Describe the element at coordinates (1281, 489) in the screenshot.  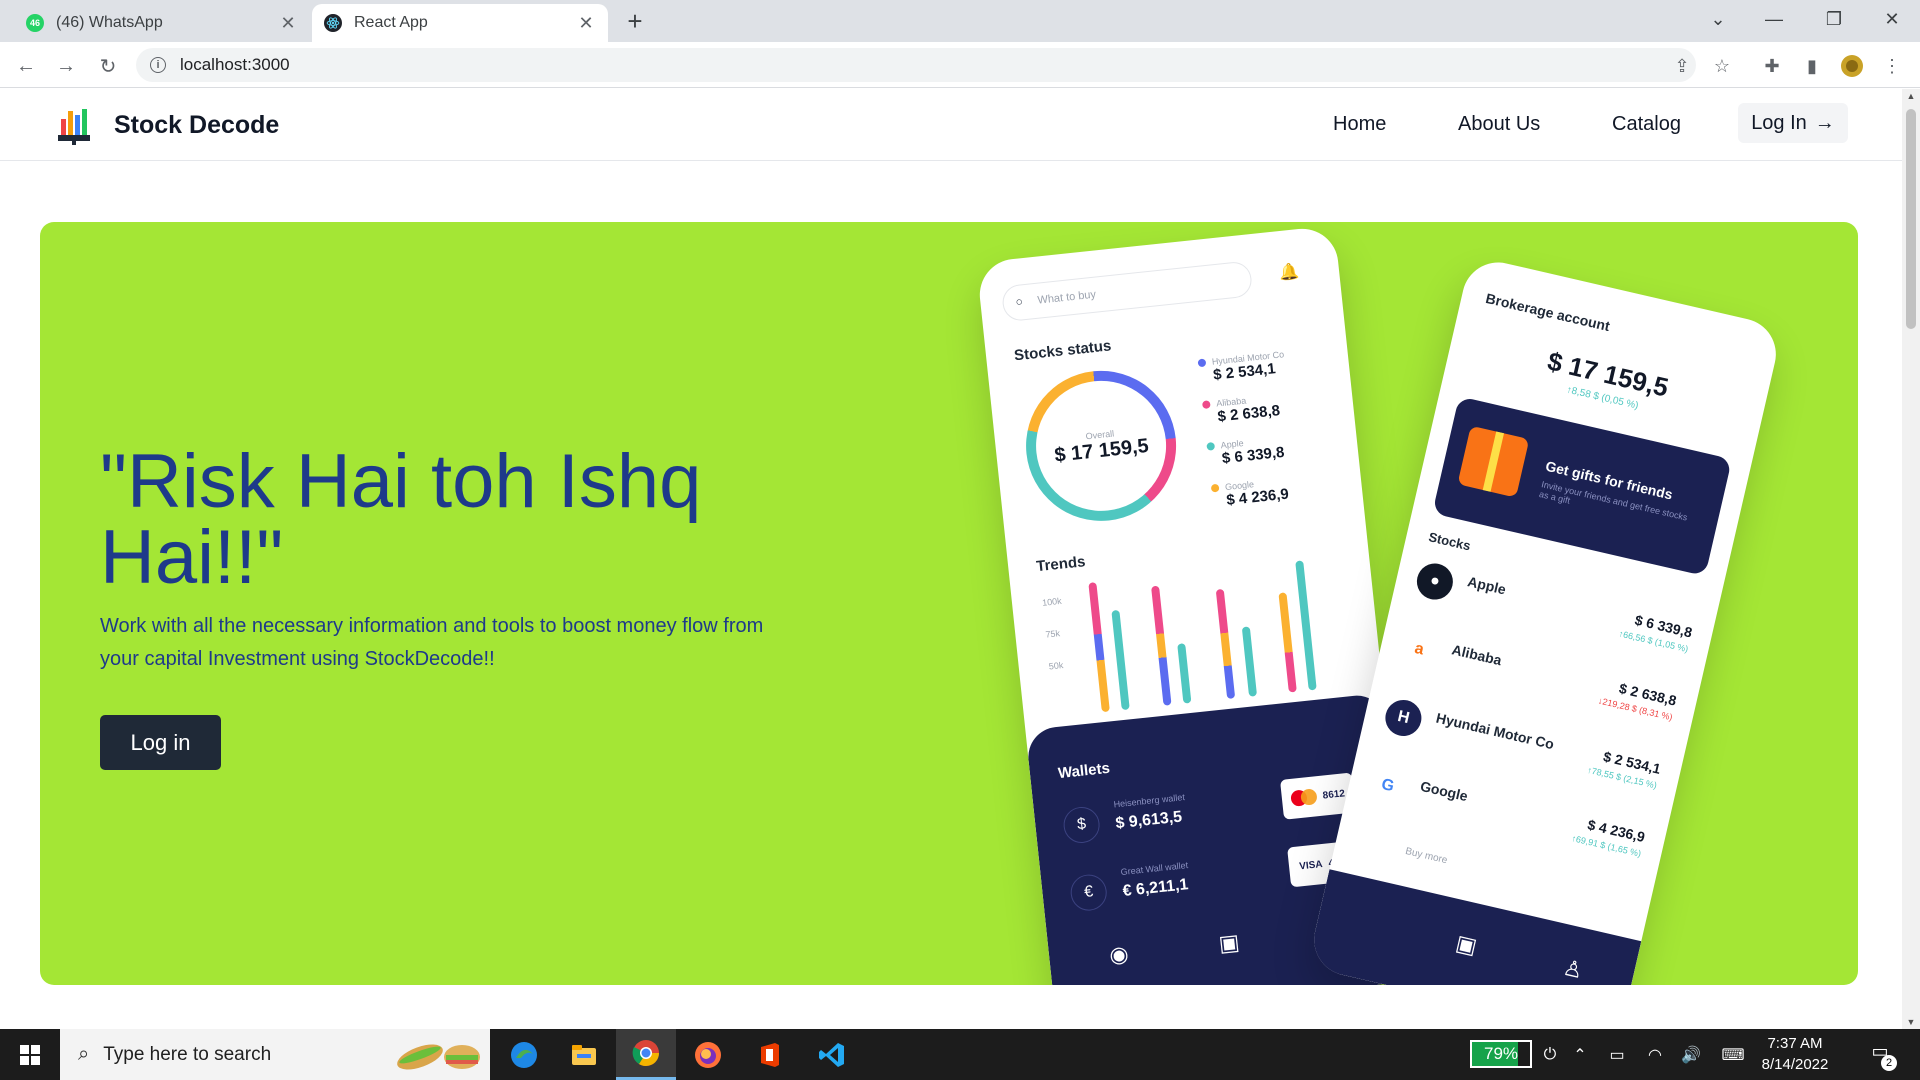
I see `legend-item: Google $ 4 236,9` at that location.